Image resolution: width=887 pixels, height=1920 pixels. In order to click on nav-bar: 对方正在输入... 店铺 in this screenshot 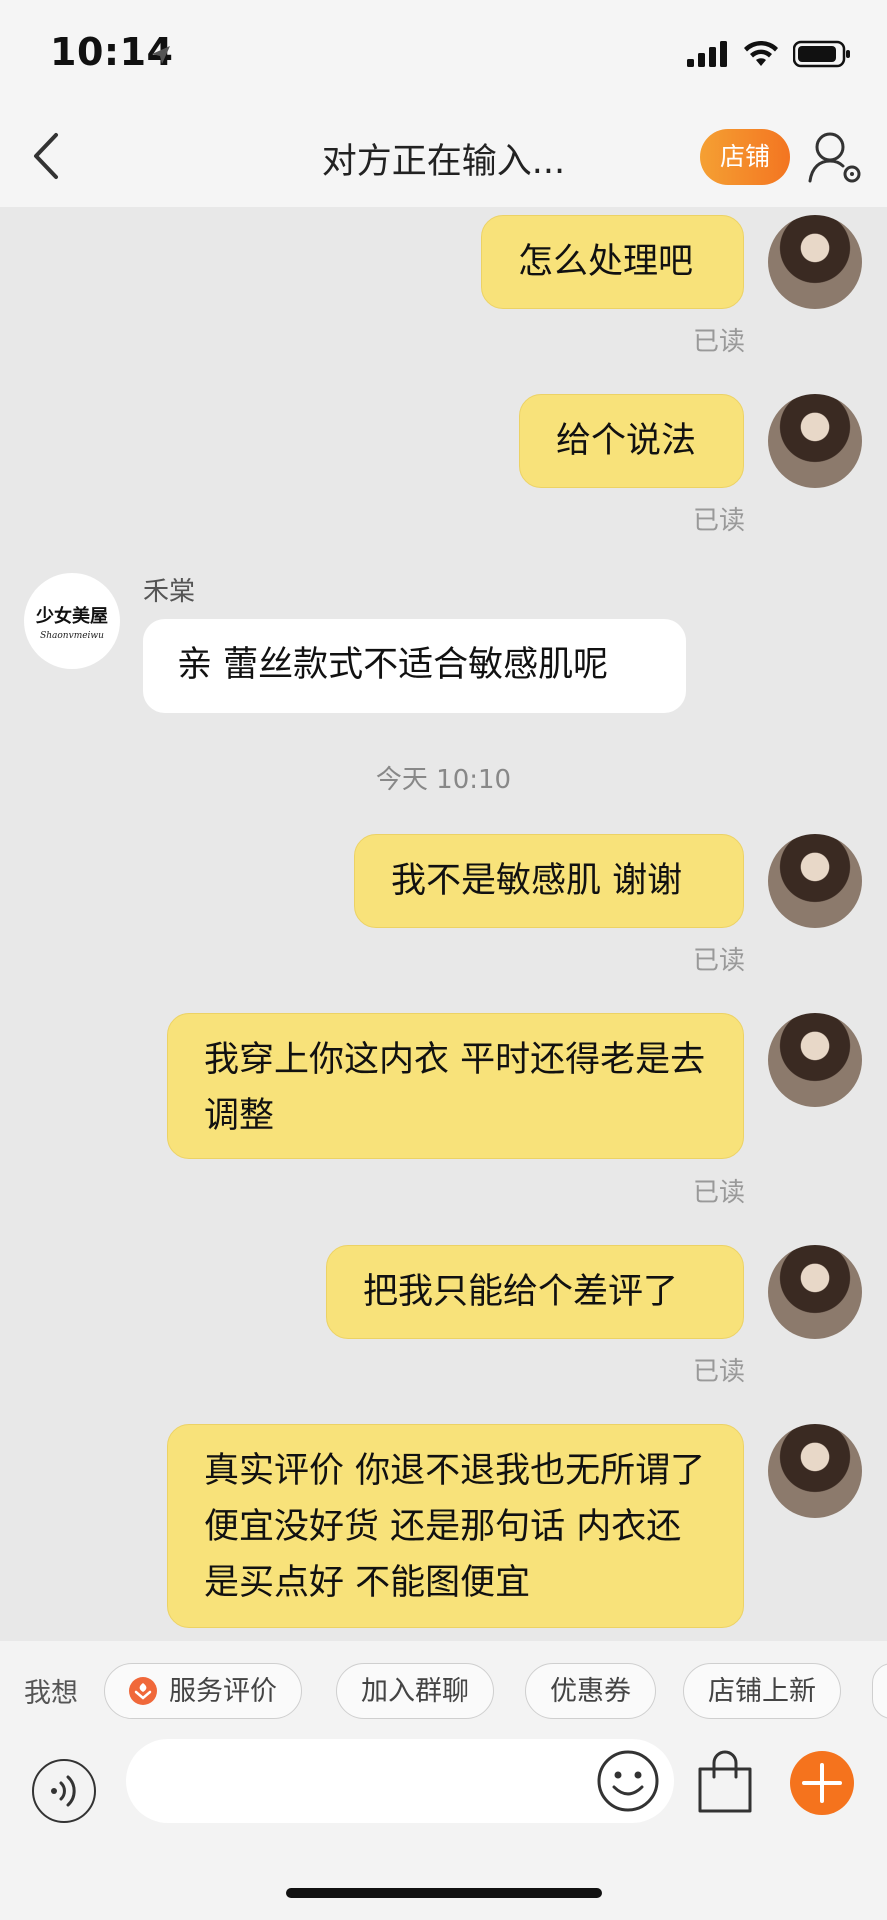, I will do `click(443, 156)`.